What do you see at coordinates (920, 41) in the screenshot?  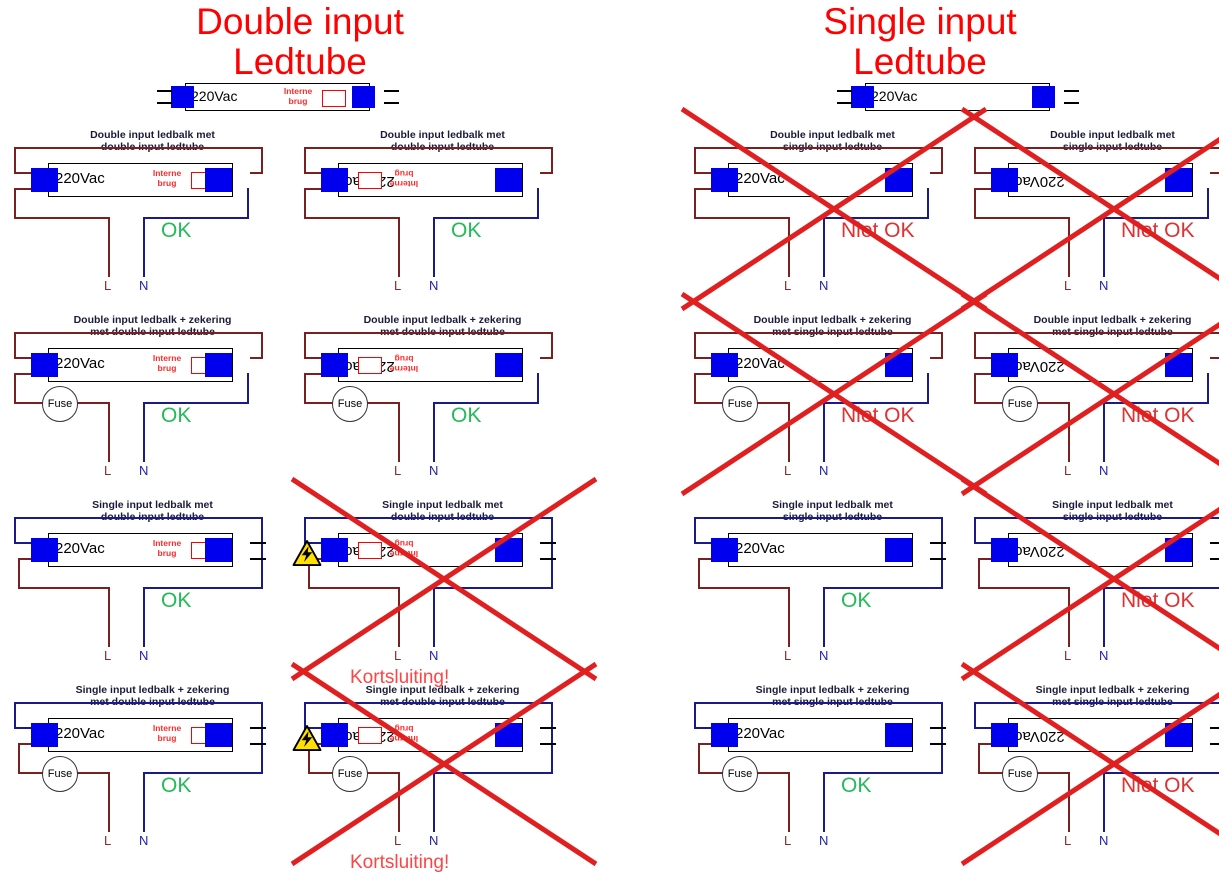 I see `column-title-single-input: Single input Ledtube` at bounding box center [920, 41].